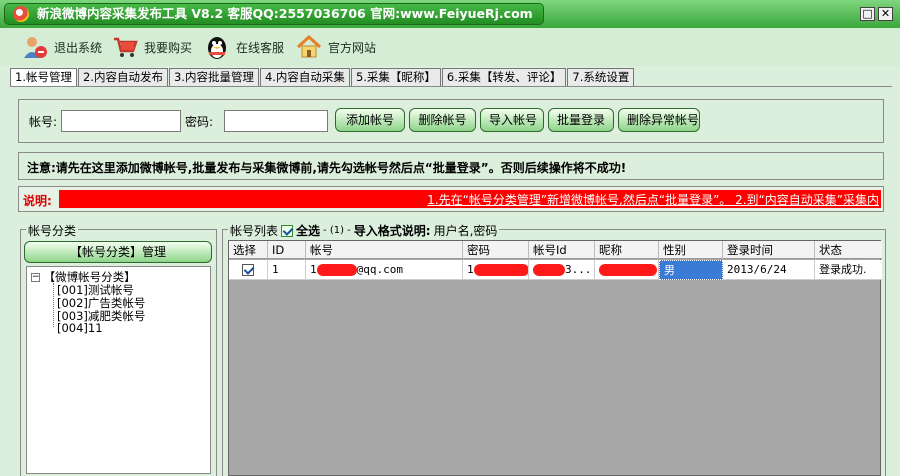 This screenshot has width=900, height=476. Describe the element at coordinates (276, 121) in the screenshot. I see `password-input` at that location.